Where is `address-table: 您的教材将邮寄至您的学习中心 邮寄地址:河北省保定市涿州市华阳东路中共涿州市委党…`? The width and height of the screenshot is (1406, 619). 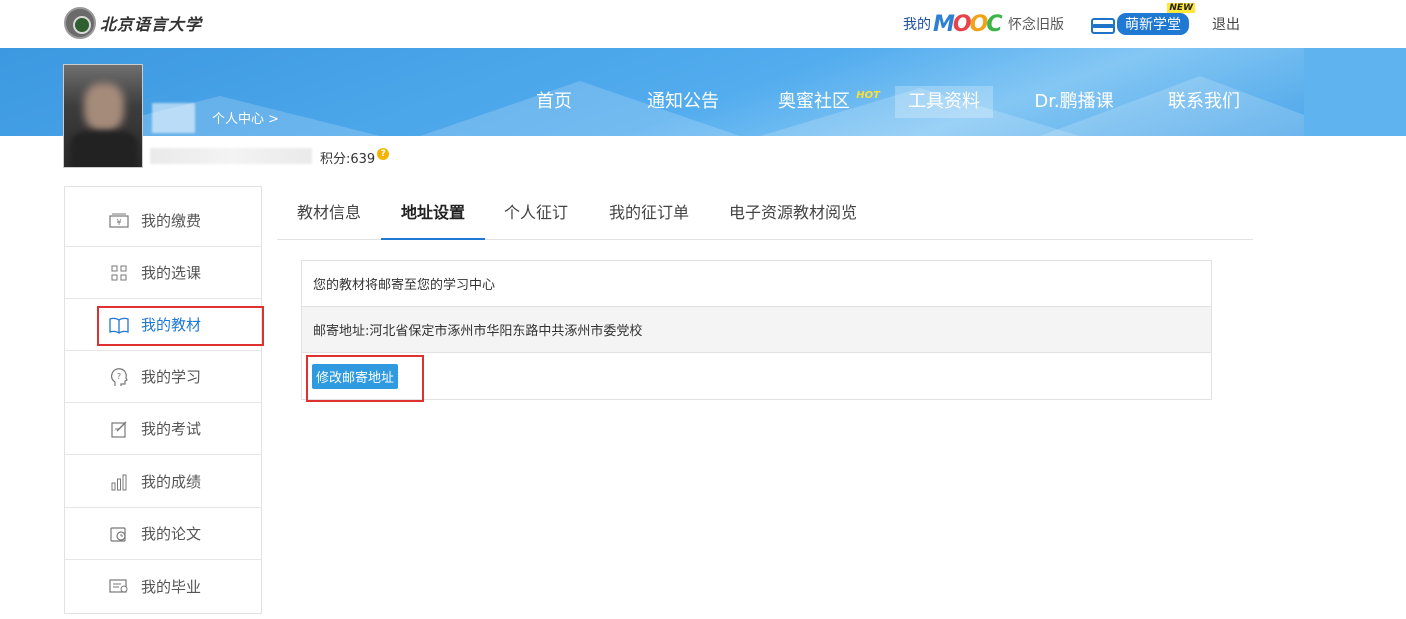 address-table: 您的教材将邮寄至您的学习中心 邮寄地址:河北省保定市涿州市华阳东路中共涿州市委党… is located at coordinates (756, 330).